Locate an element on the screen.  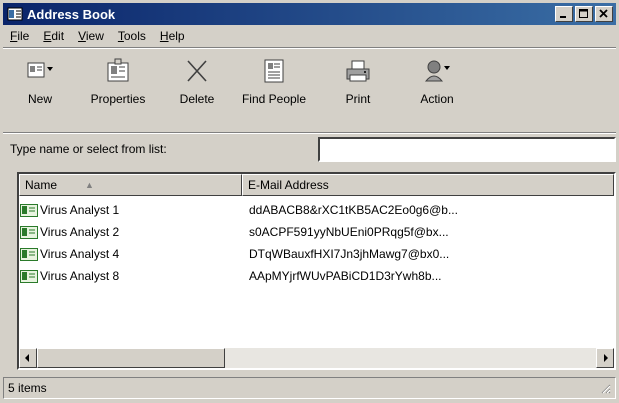
column-header-email: E-Mail Address is located at coordinates (428, 185).